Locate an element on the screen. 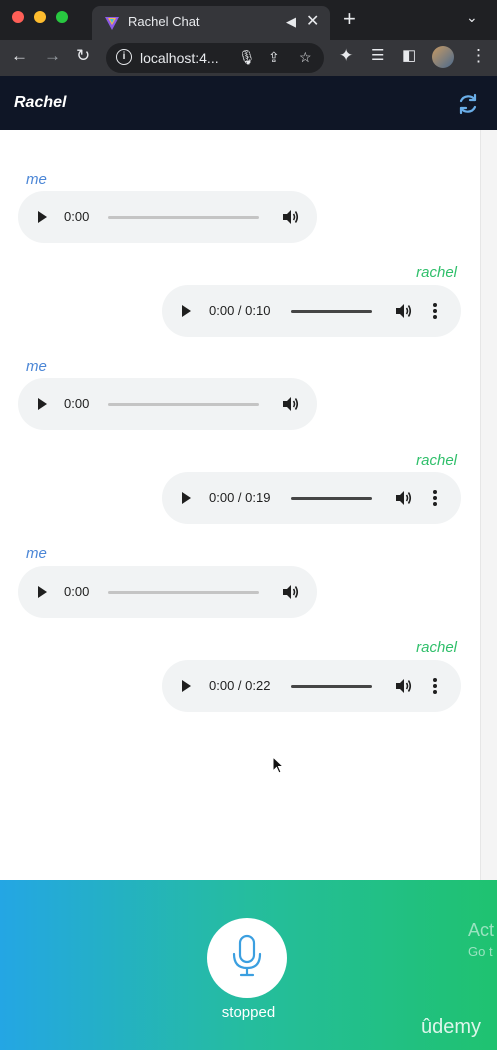  app-header: Rachel is located at coordinates (248, 103).